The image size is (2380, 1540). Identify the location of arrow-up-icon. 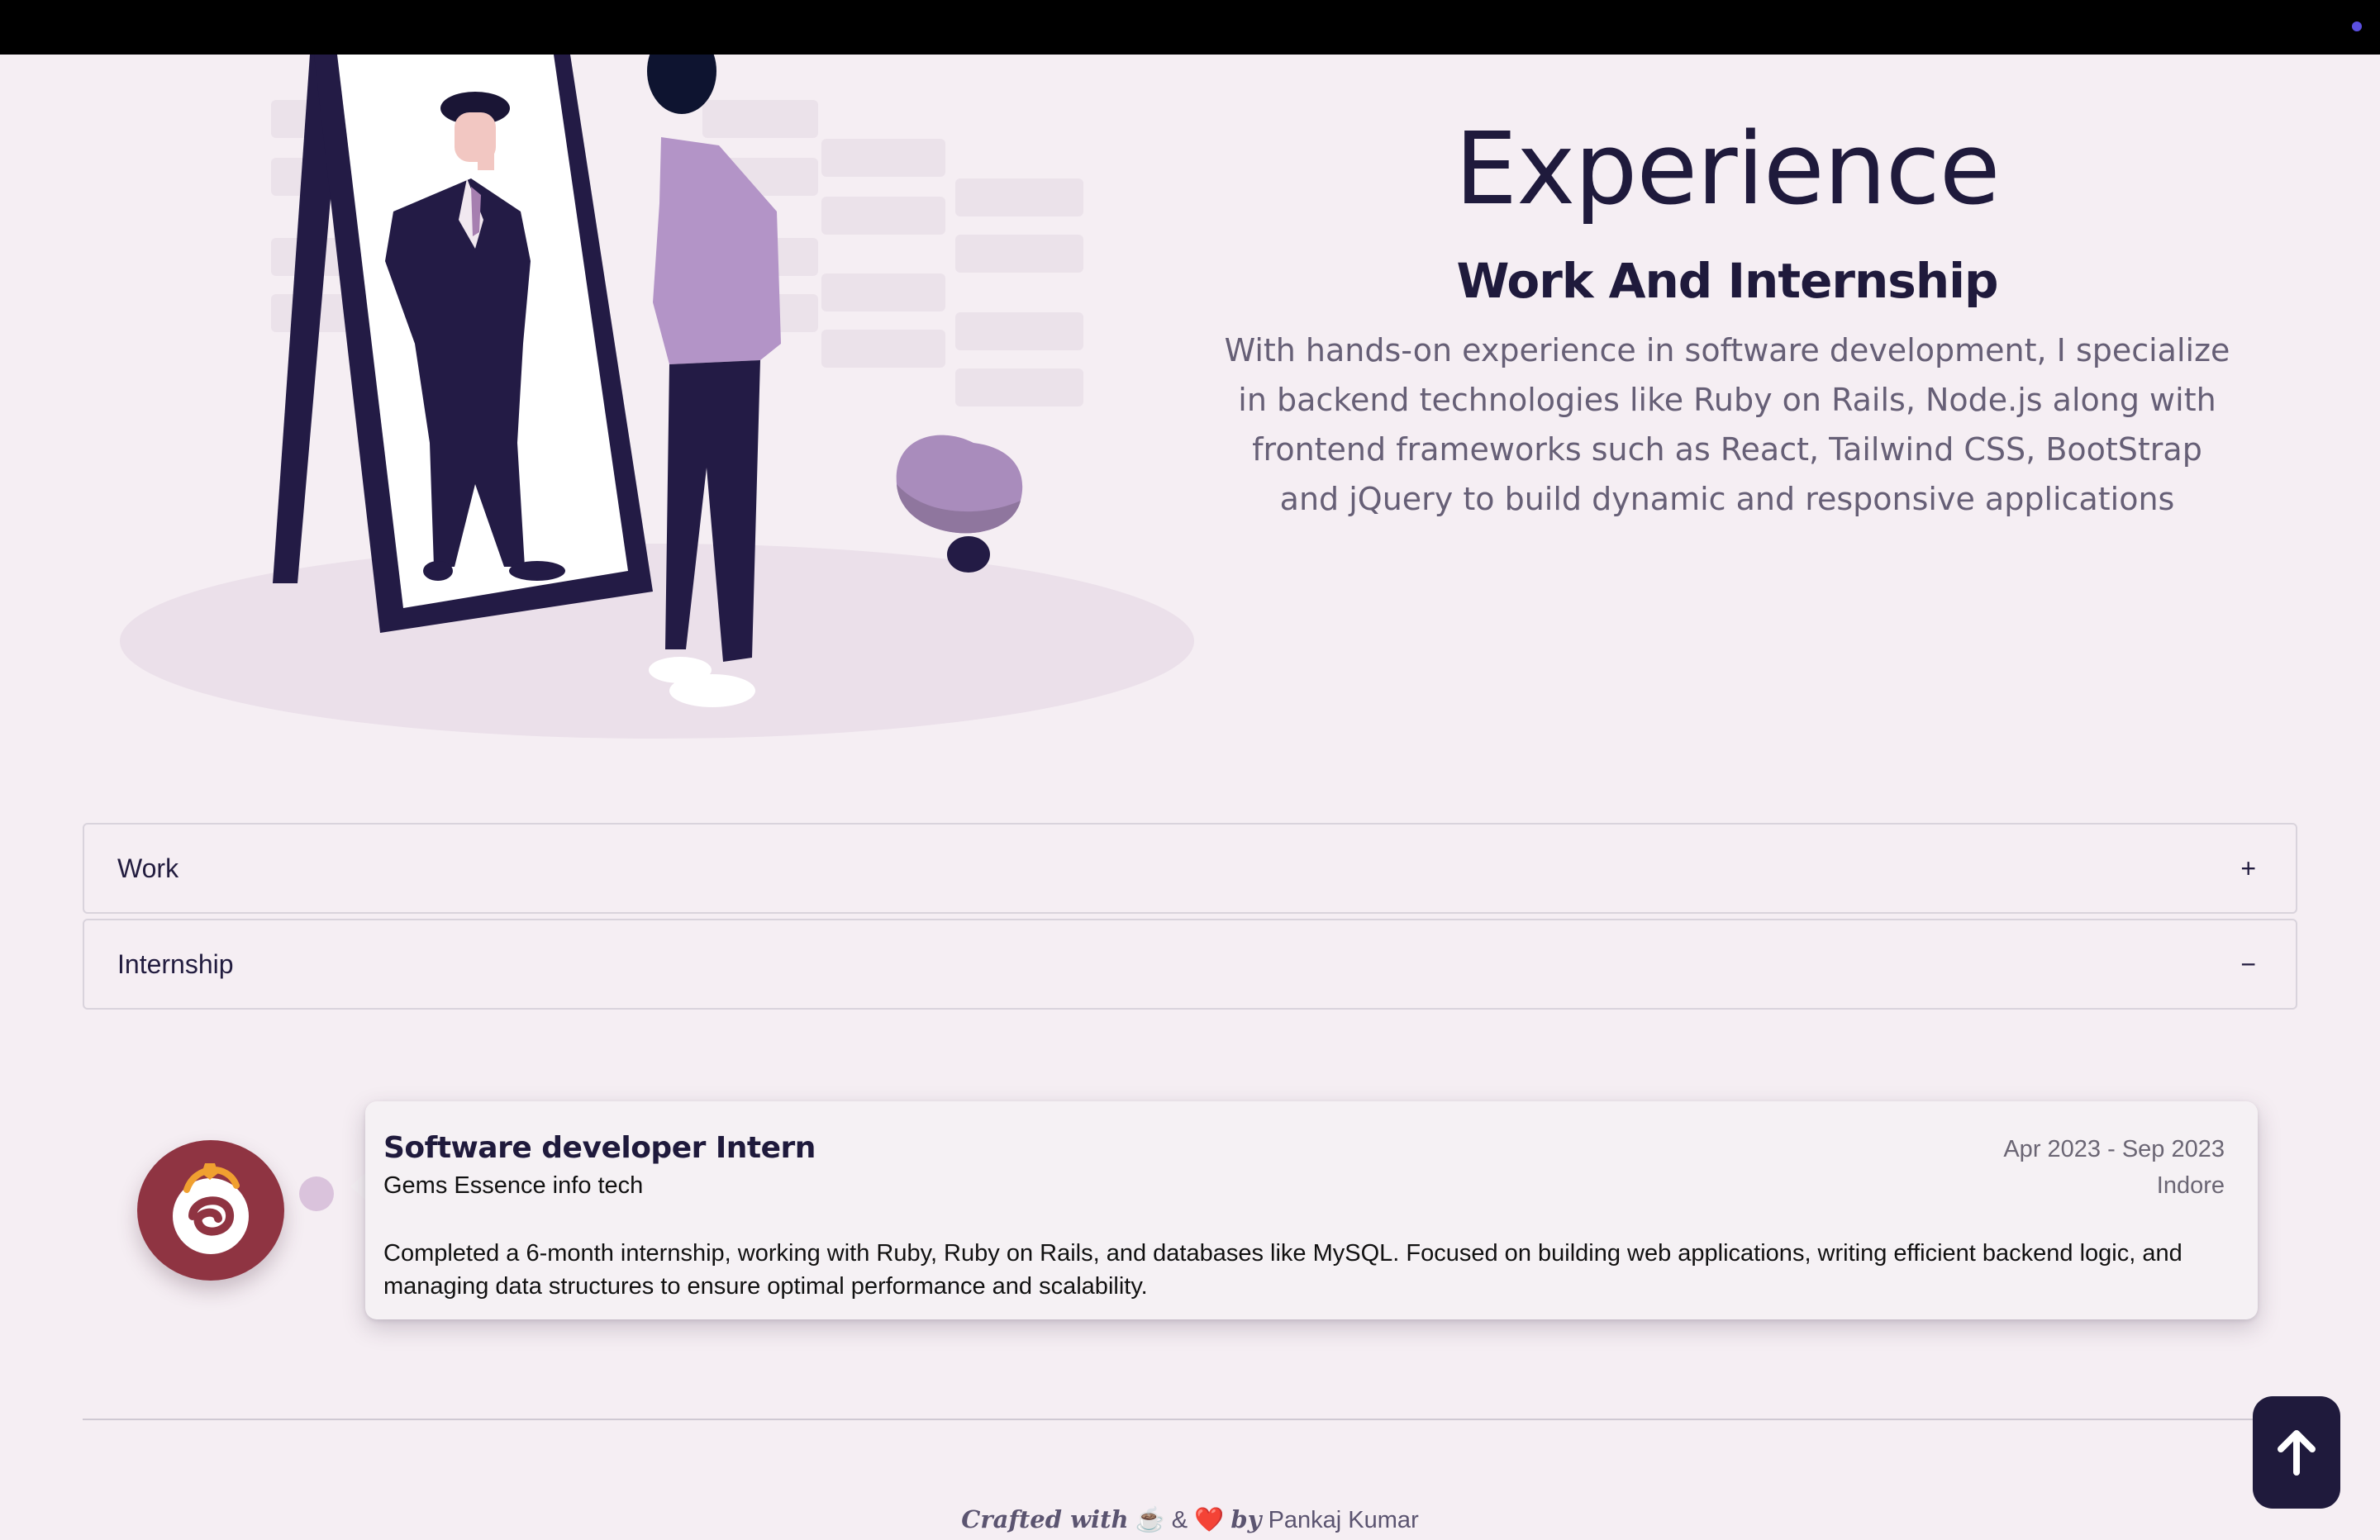
(2297, 1453).